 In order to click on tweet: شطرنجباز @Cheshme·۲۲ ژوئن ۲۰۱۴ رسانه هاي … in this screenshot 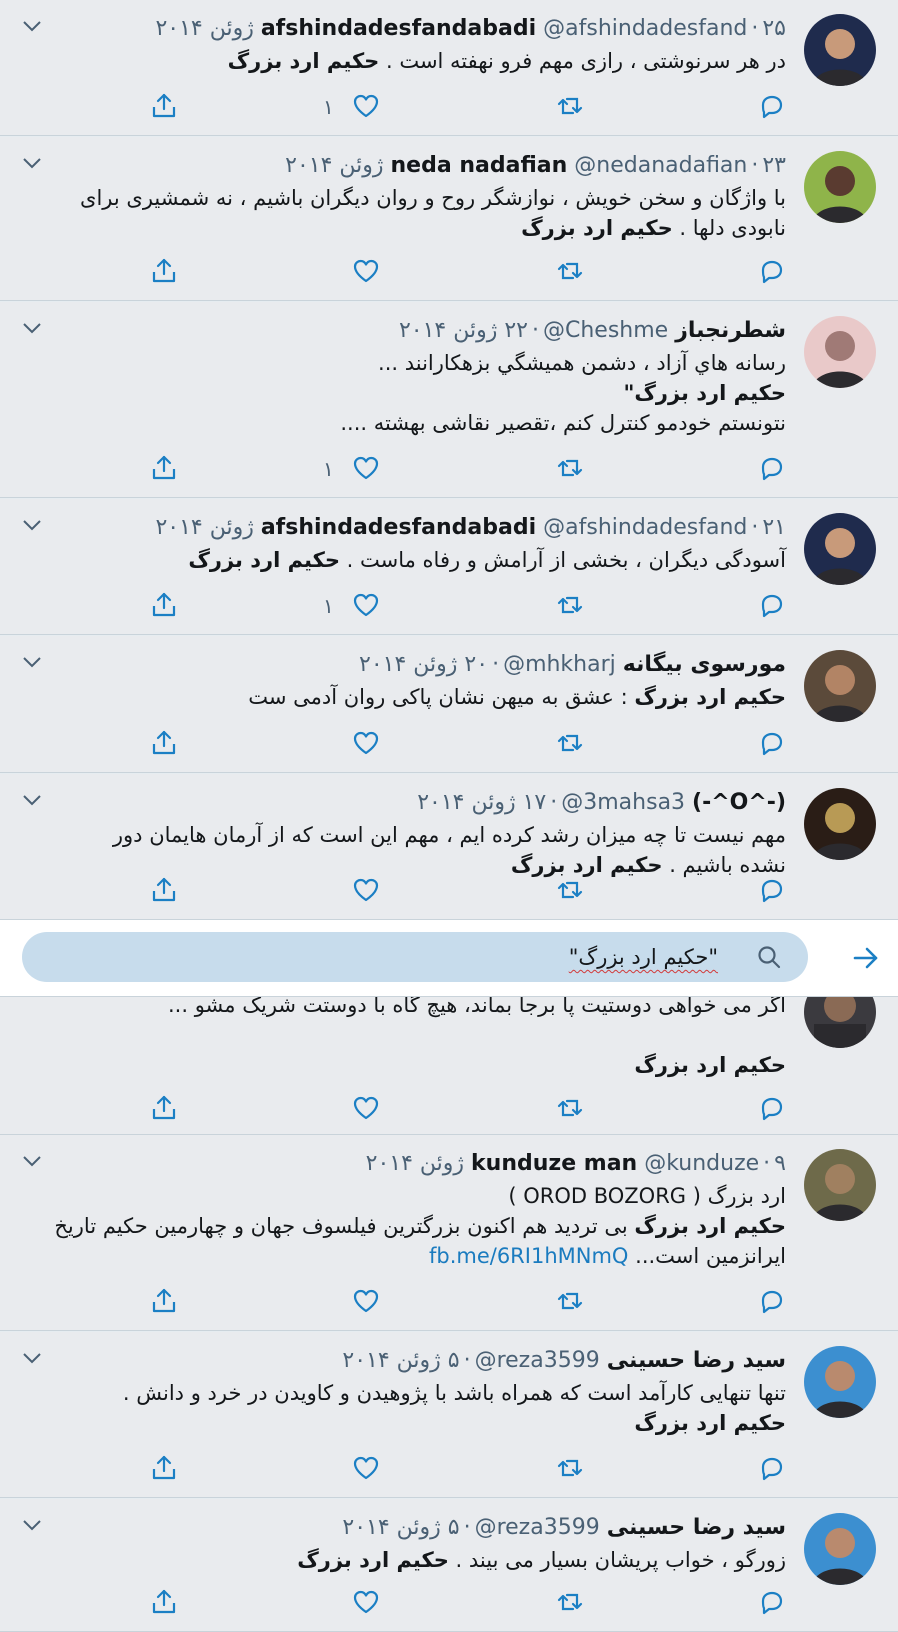, I will do `click(449, 400)`.